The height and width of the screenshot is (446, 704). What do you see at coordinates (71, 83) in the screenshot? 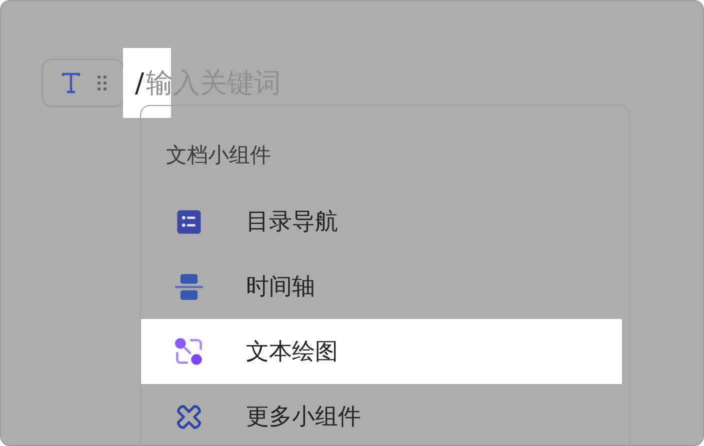
I see `text-type-icon` at bounding box center [71, 83].